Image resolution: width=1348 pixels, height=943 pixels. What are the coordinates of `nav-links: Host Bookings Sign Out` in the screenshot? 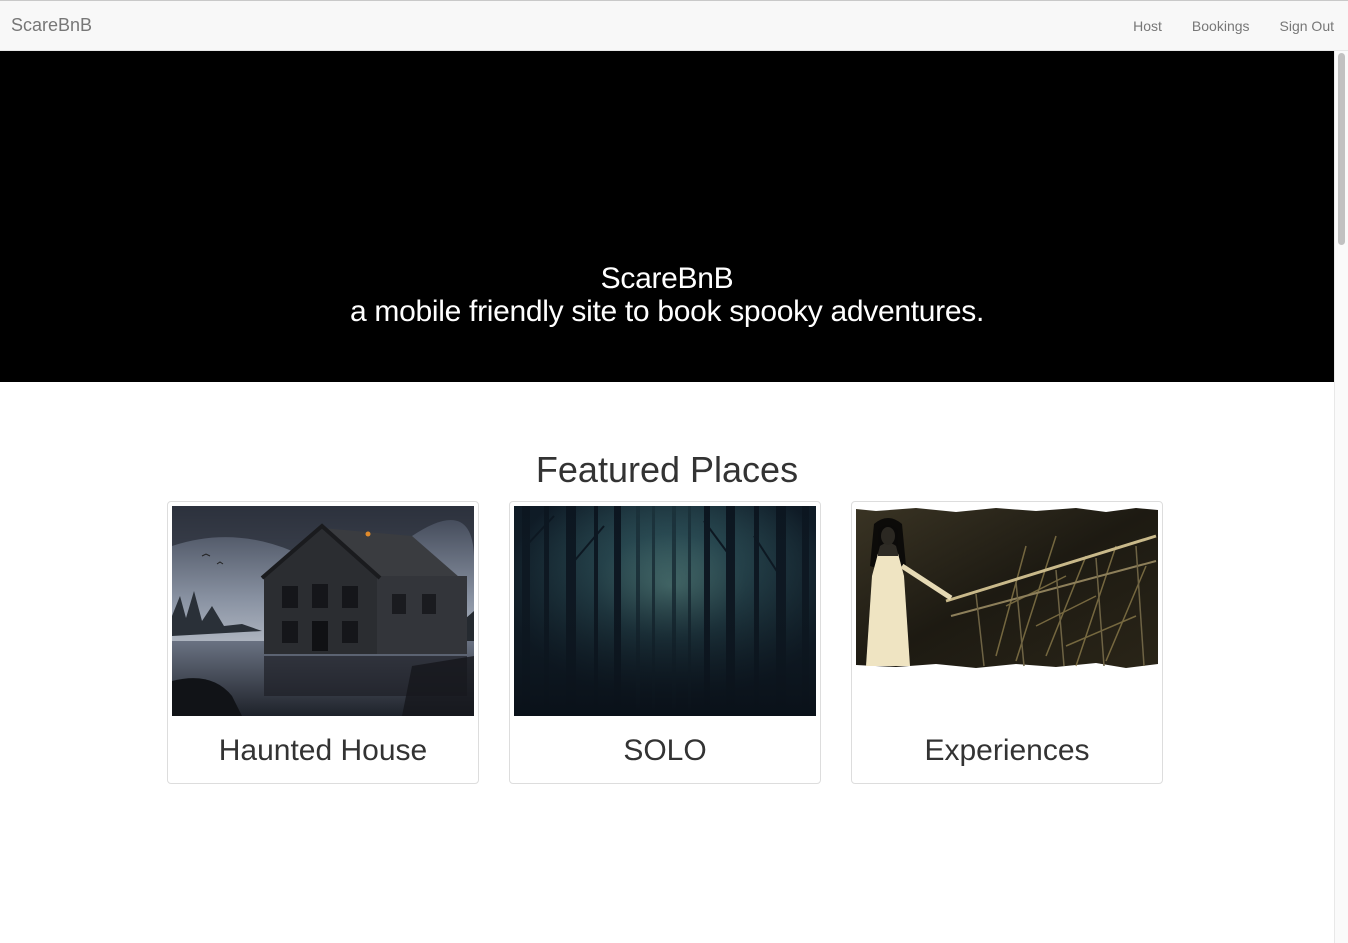 It's located at (1218, 26).